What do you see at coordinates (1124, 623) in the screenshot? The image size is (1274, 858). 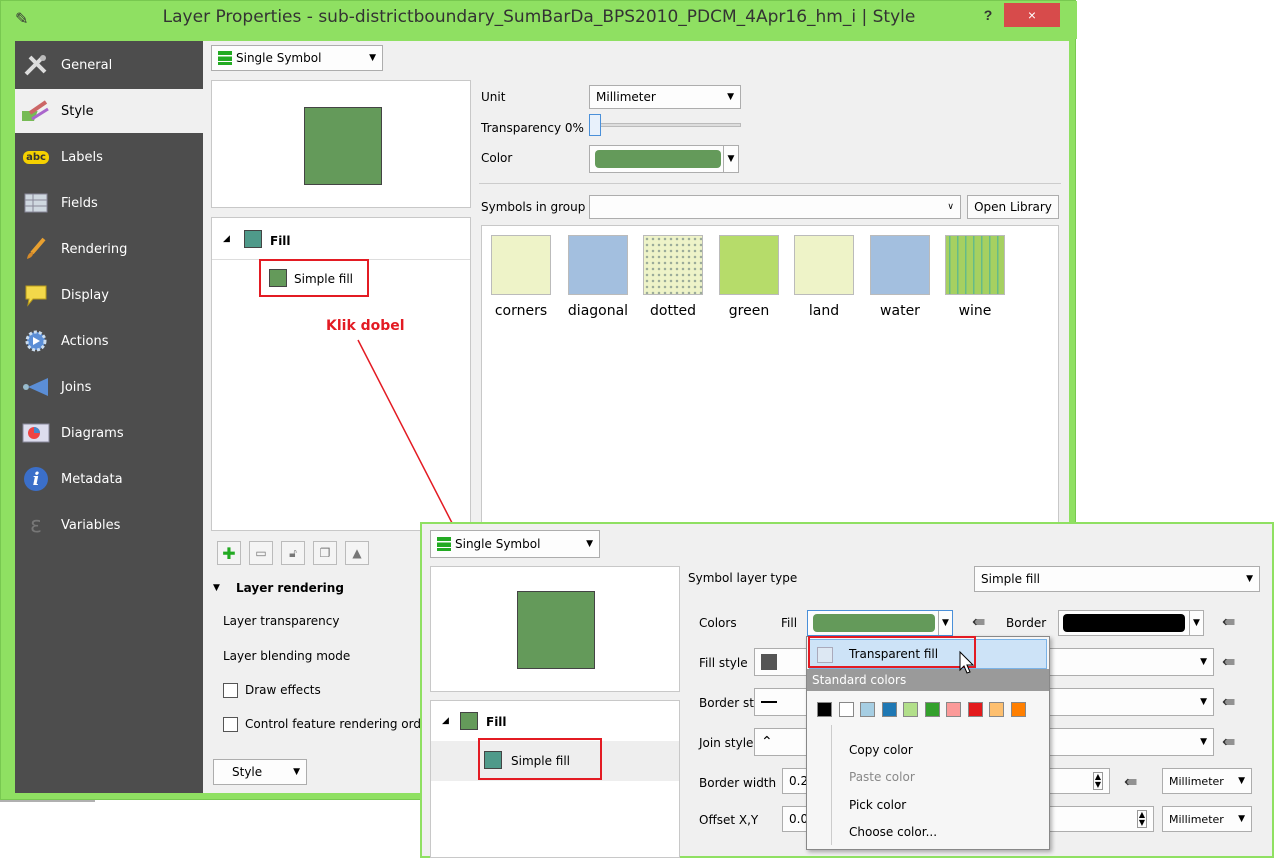 I see `border-color-swatch` at bounding box center [1124, 623].